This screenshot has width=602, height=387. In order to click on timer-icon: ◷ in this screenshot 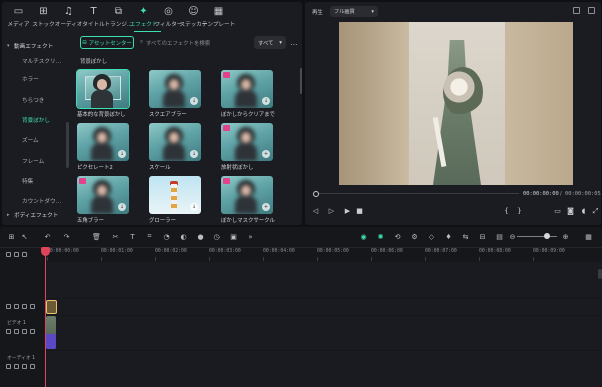, I will do `click(216, 236)`.